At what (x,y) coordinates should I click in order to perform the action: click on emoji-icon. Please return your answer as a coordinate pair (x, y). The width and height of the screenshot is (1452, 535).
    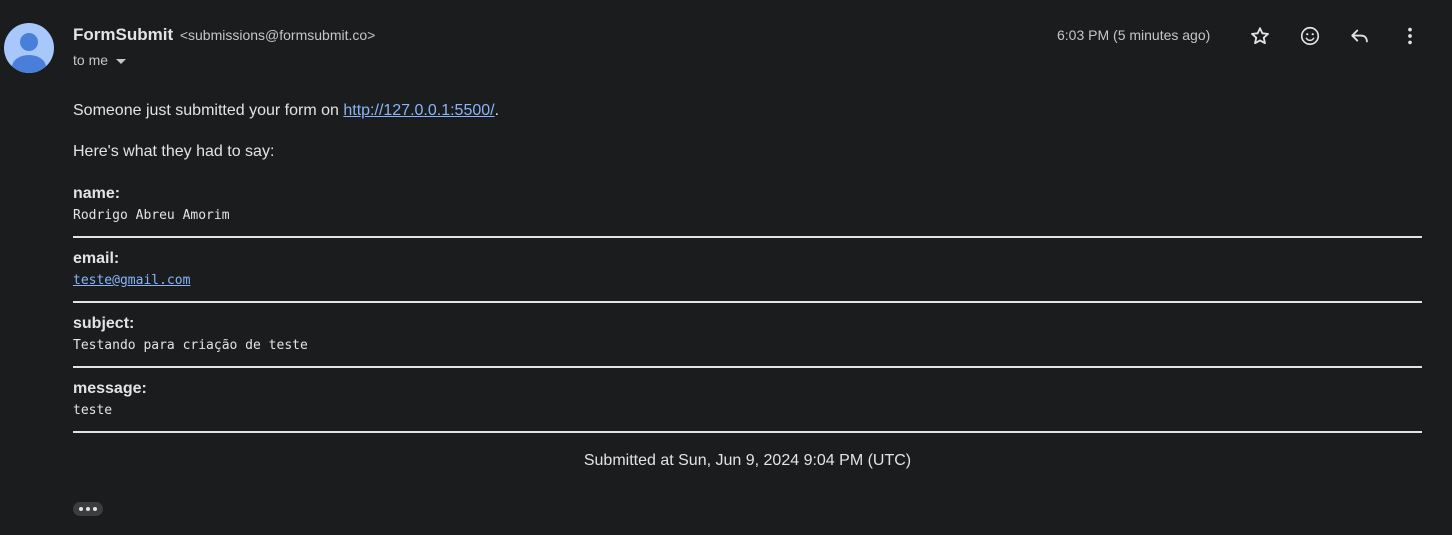
    Looking at the image, I should click on (1310, 36).